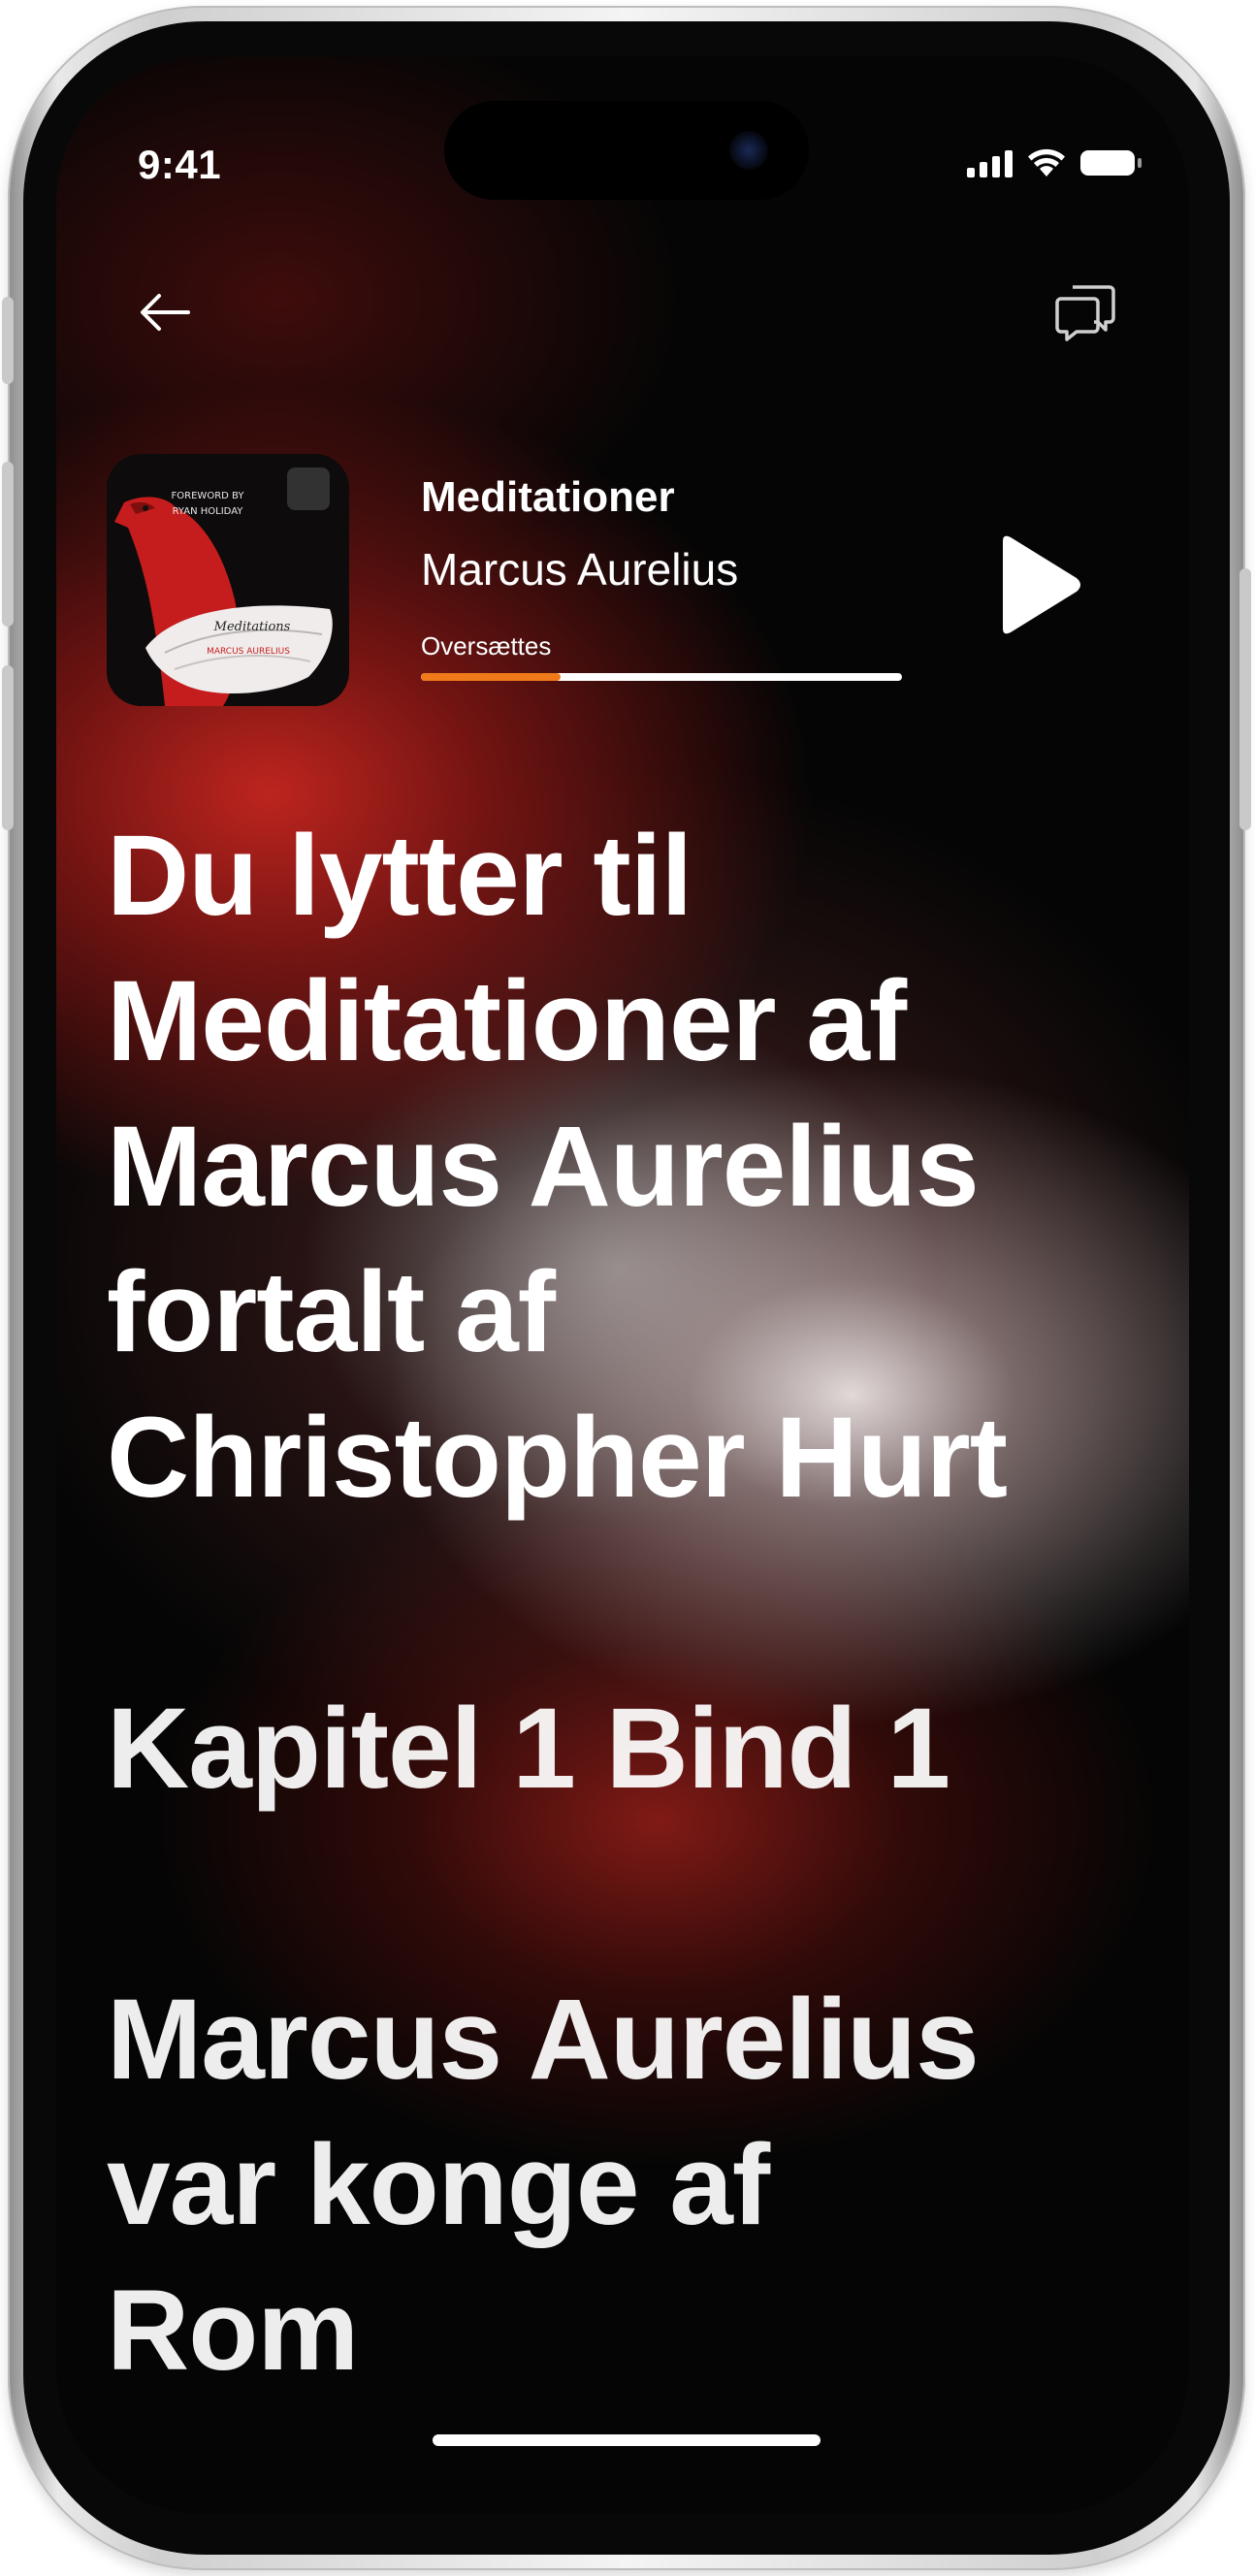 The image size is (1255, 2576). Describe the element at coordinates (544, 1167) in the screenshot. I see `intro-line: Marcus Aurelius` at that location.